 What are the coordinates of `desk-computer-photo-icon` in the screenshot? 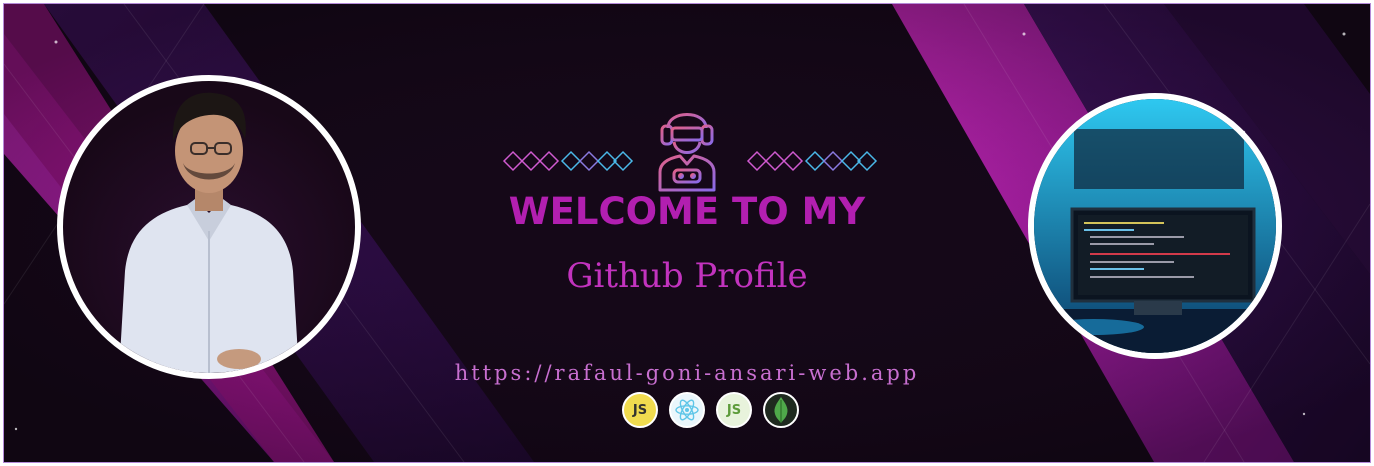 It's located at (1155, 226).